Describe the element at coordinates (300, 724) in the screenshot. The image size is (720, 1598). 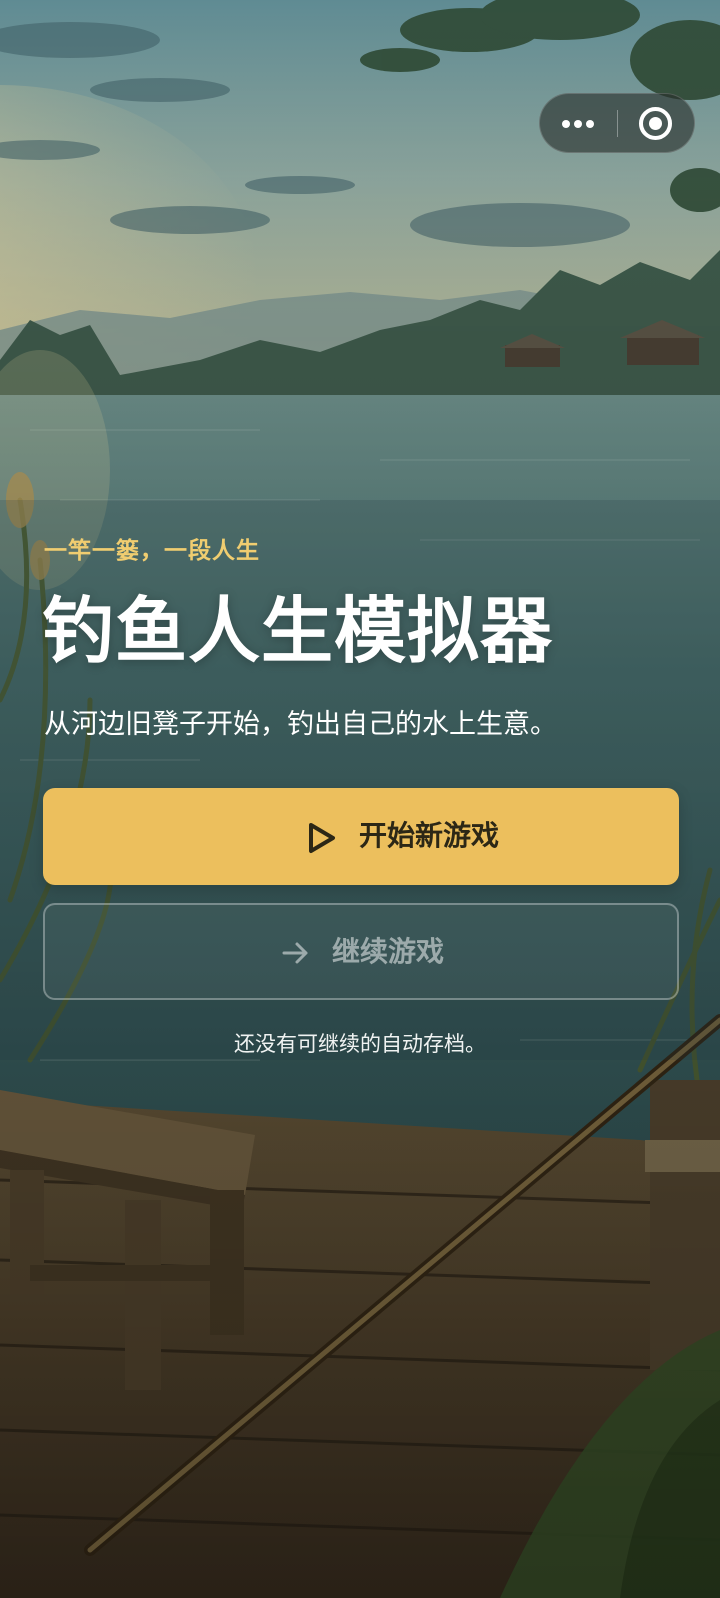
I see `subtitle: 从河边旧凳子开始，钓出自己的水上生意。` at that location.